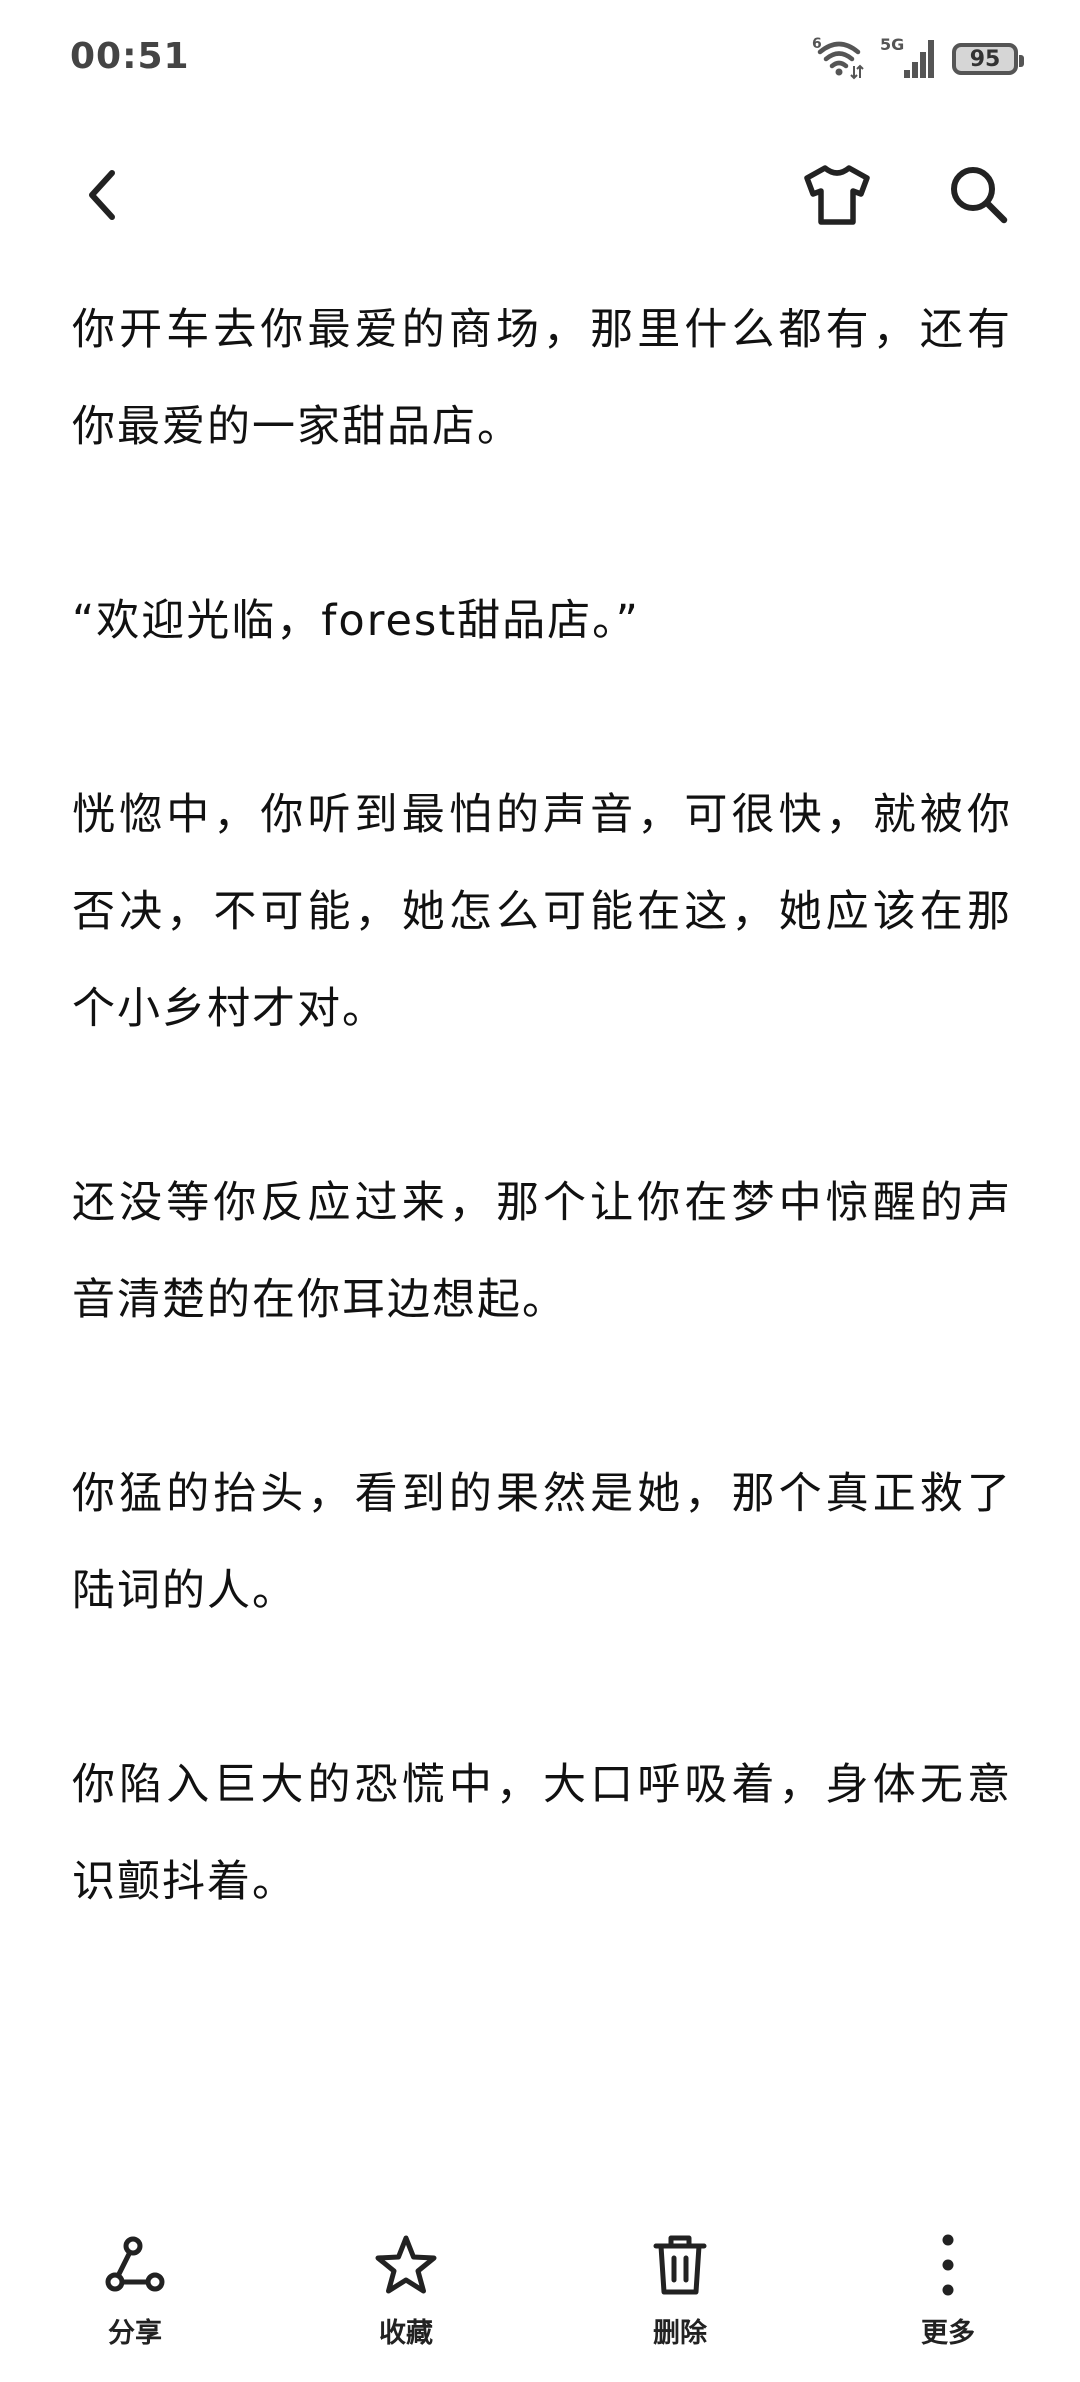 The image size is (1080, 2382). Describe the element at coordinates (135, 2264) in the screenshot. I see `share-icon` at that location.